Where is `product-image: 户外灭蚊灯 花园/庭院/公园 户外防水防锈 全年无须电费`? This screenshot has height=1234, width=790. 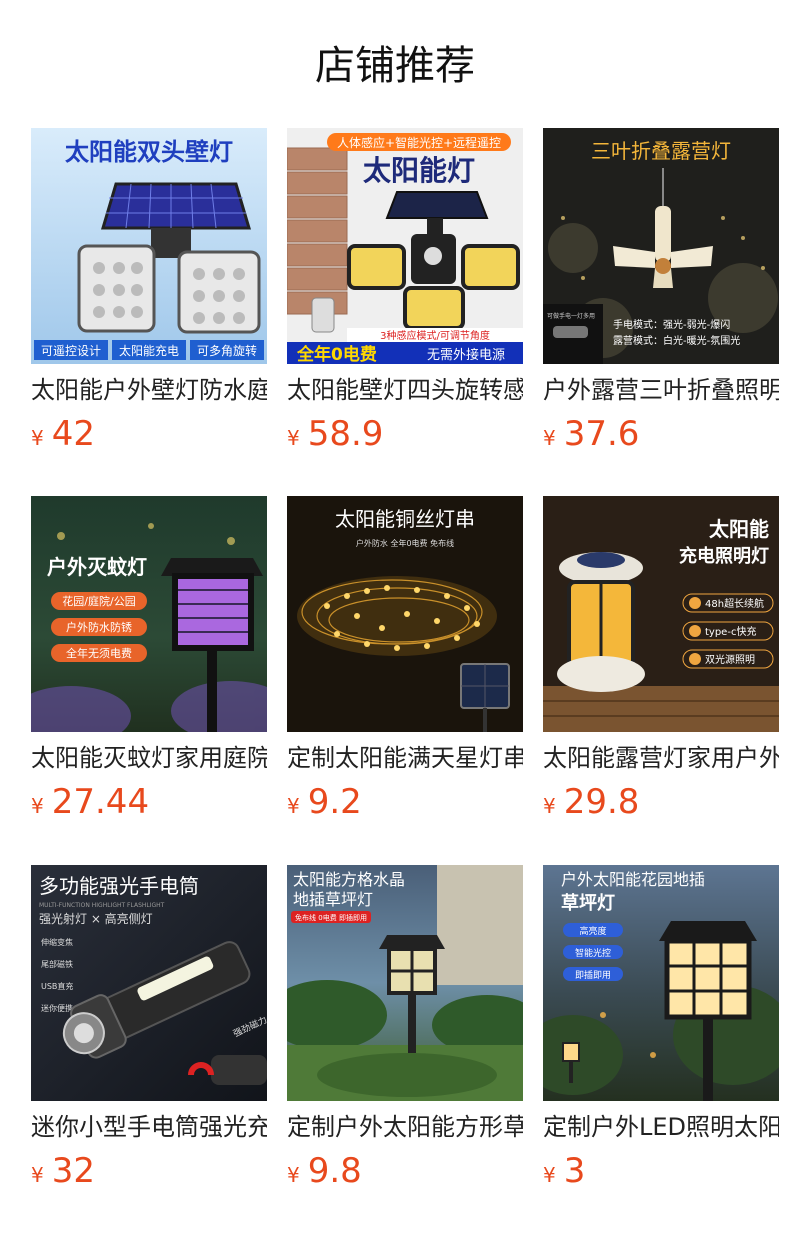
product-image: 户外灭蚊灯 花园/庭院/公园 户外防水防锈 全年无须电费 is located at coordinates (149, 614).